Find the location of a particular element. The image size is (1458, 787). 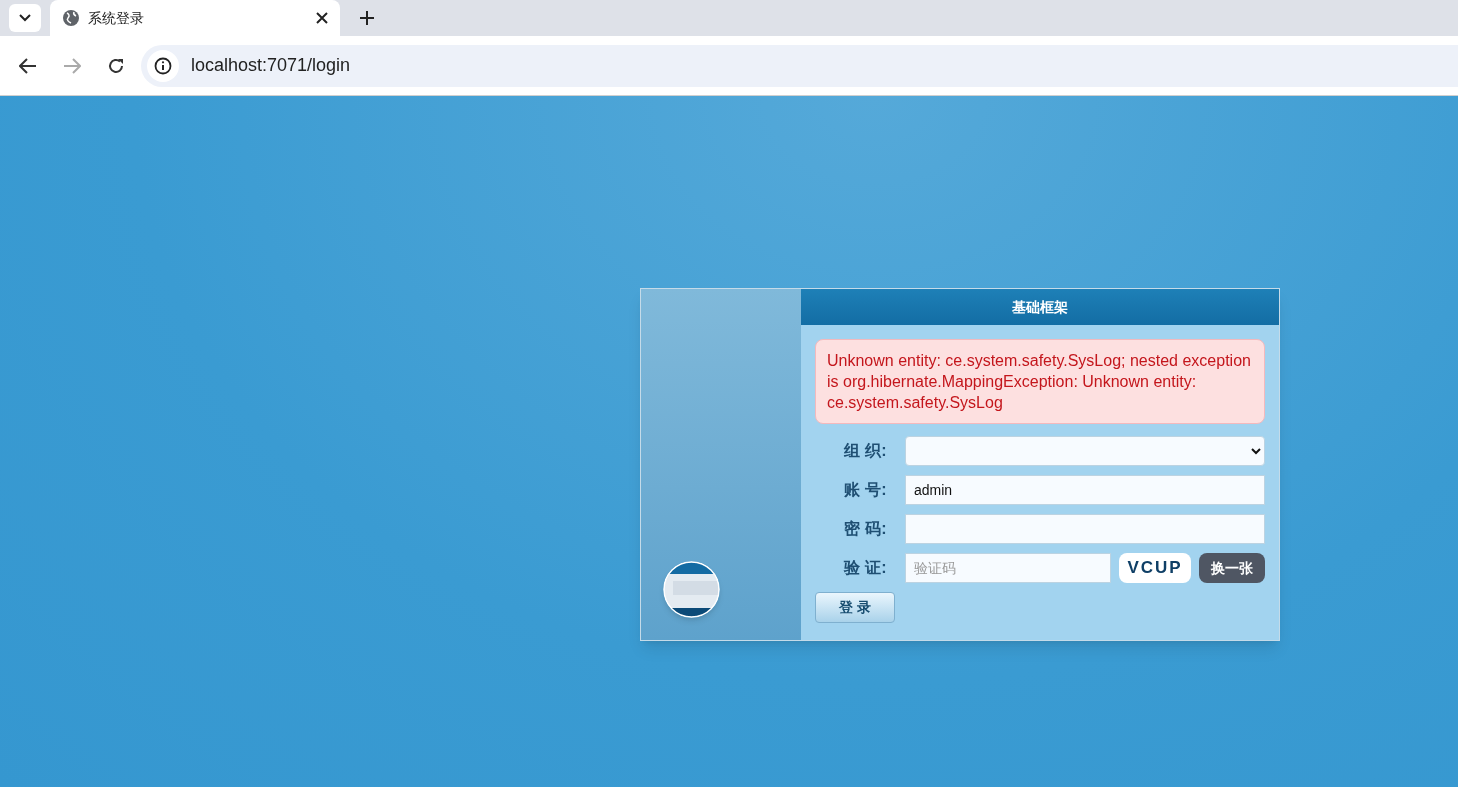

tab-title: 系统登录 is located at coordinates (116, 18).